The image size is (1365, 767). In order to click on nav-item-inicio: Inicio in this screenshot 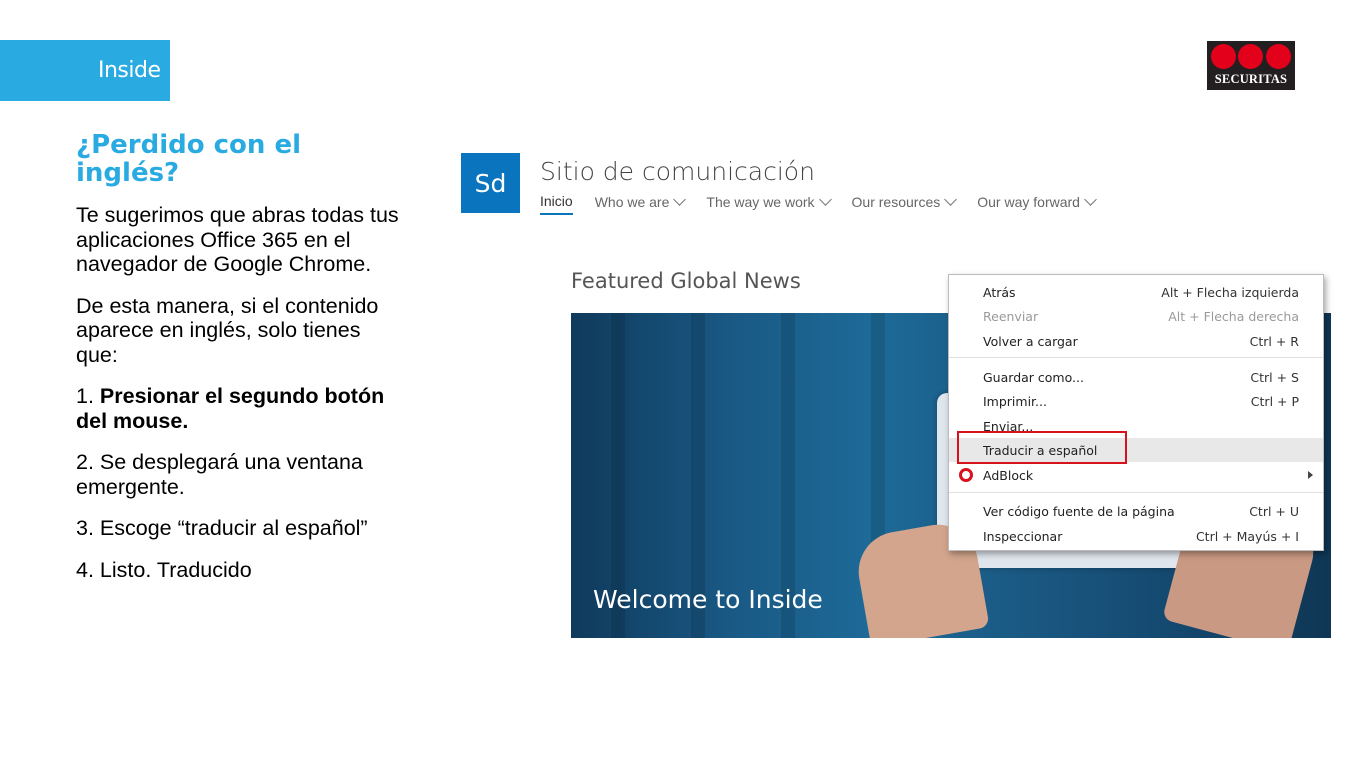, I will do `click(556, 204)`.